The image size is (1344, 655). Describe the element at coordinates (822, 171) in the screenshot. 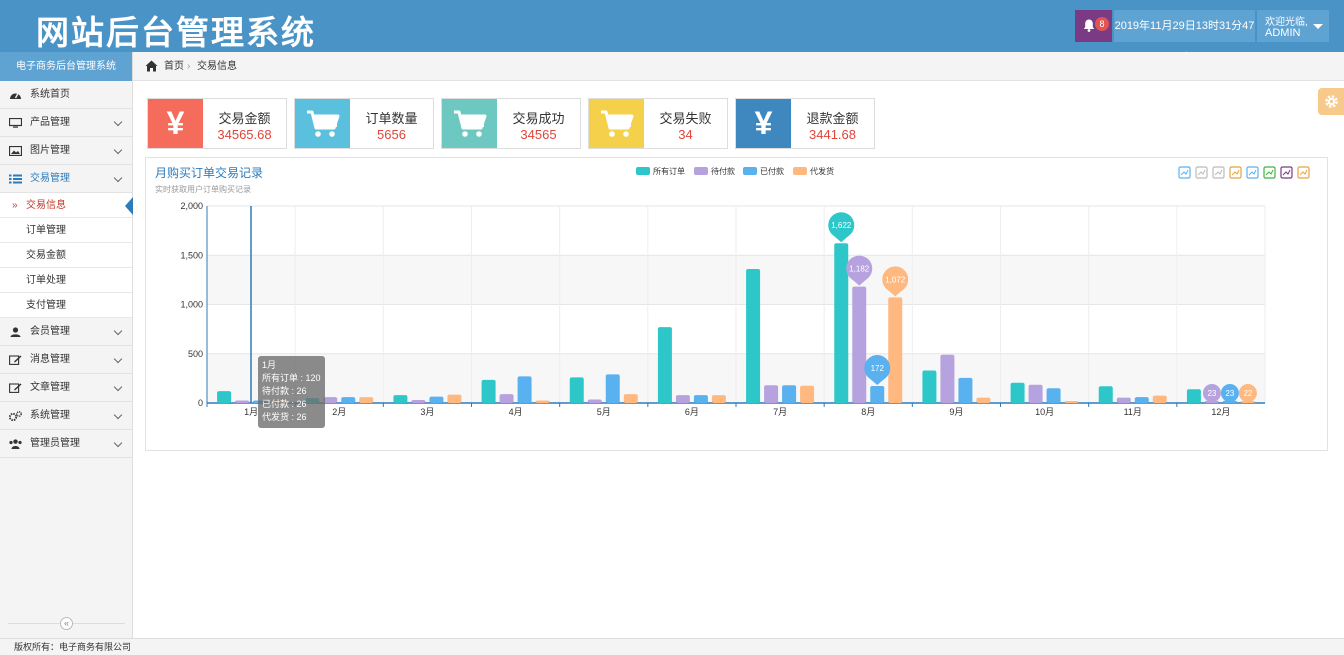

I see `legend-label: 代发货` at that location.